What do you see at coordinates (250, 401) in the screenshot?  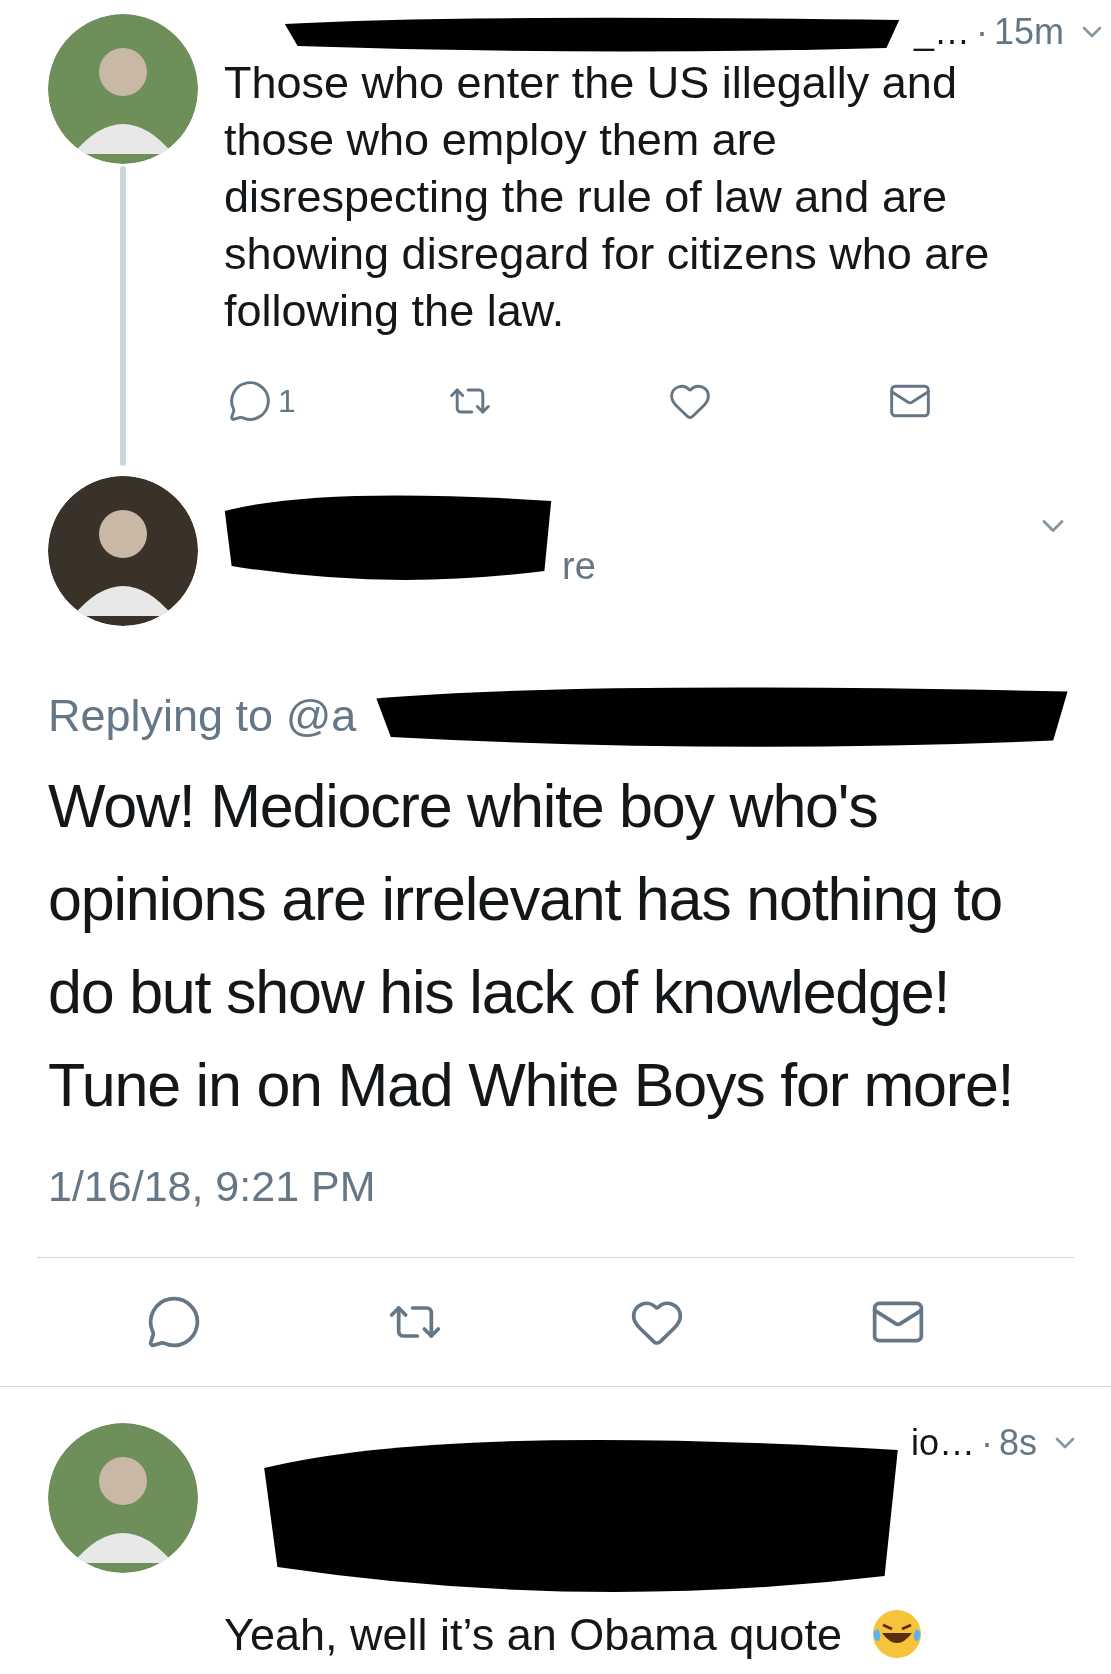 I see `reply-icon` at bounding box center [250, 401].